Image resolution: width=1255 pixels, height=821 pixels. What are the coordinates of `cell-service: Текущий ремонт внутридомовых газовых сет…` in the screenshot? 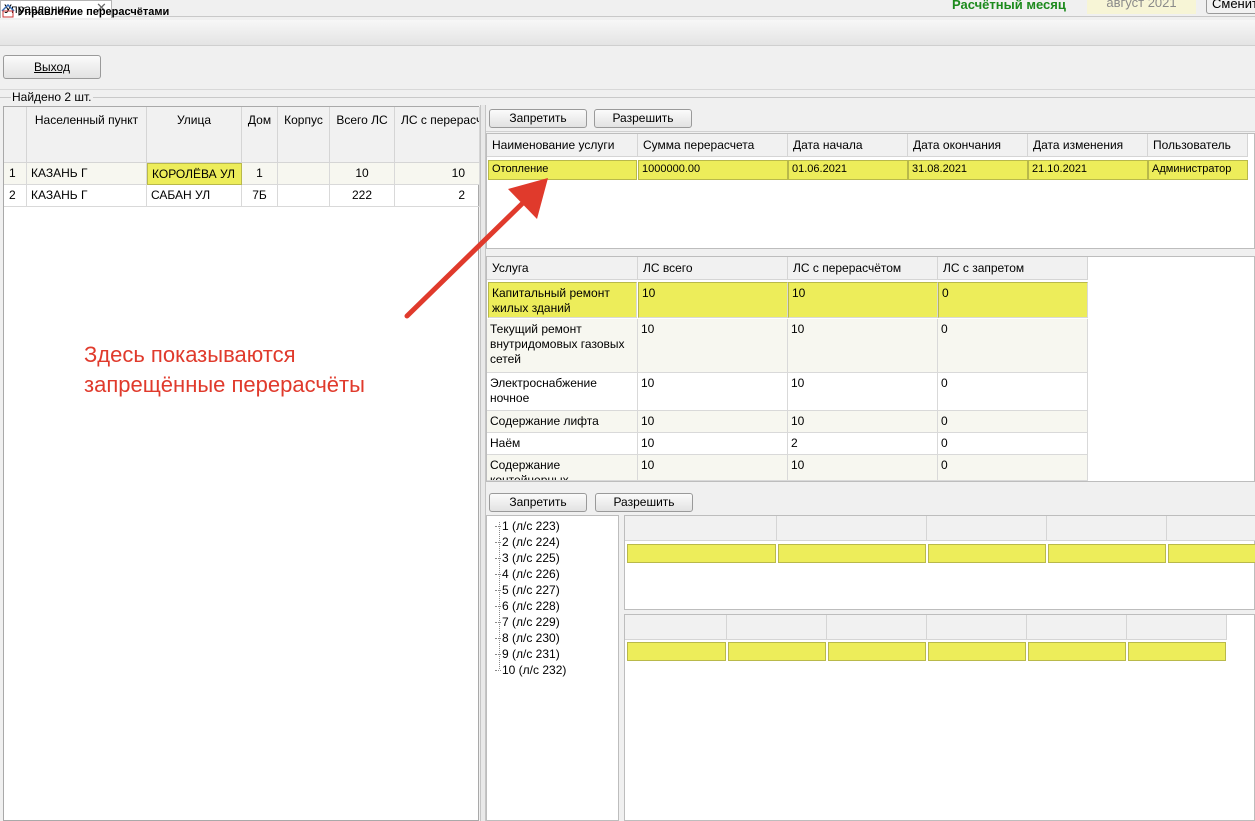 It's located at (562, 346).